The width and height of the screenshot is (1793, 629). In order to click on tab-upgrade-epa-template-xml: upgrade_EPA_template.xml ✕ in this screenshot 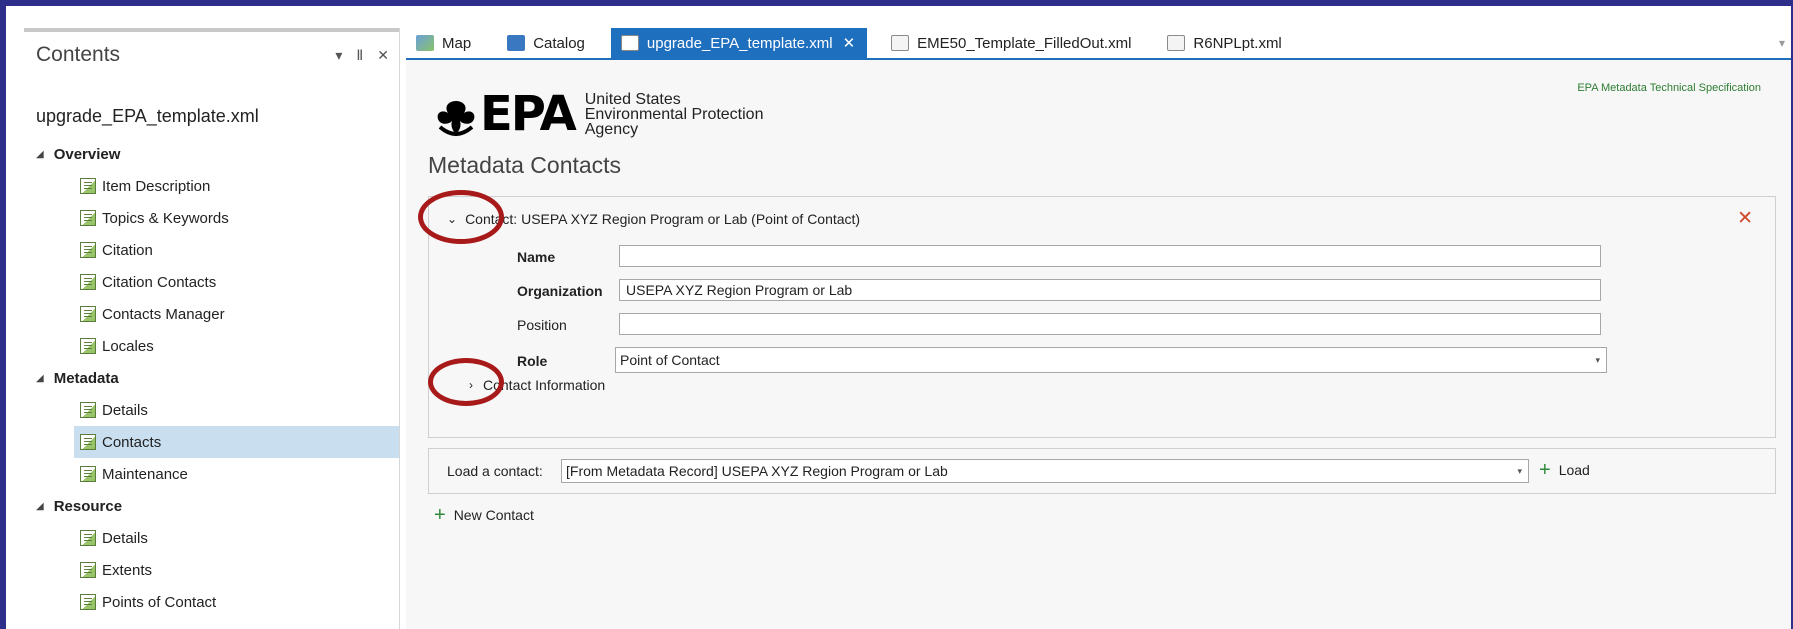, I will do `click(739, 43)`.